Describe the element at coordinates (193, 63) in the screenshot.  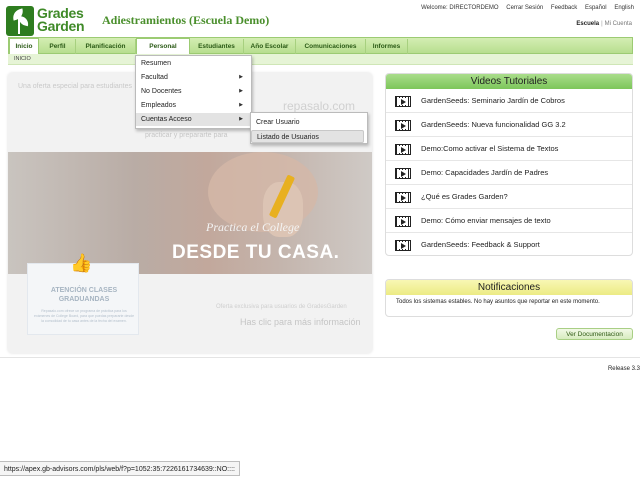
I see `dropdown-item-resumen: Resumen` at that location.